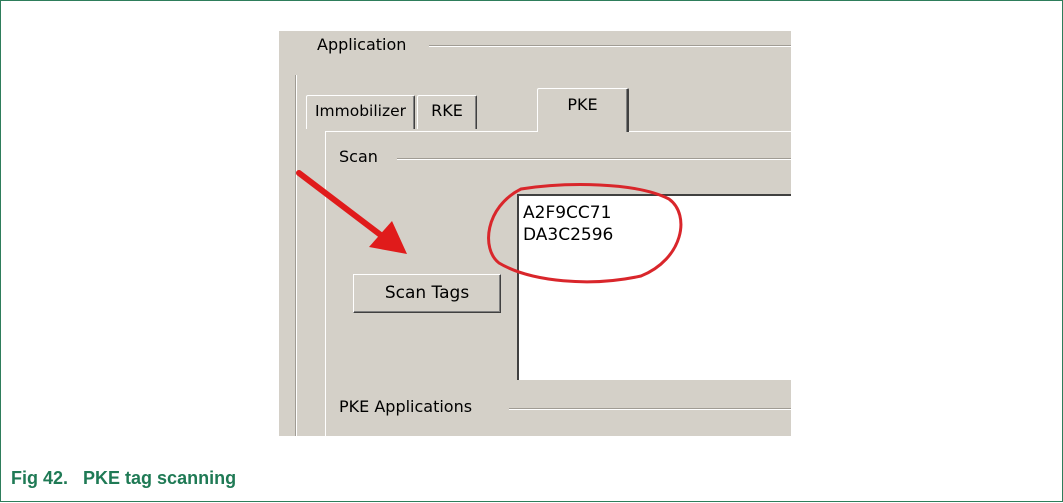 The height and width of the screenshot is (503, 1063). I want to click on tag-list-box: A2F9CC71 DA3C2596, so click(654, 287).